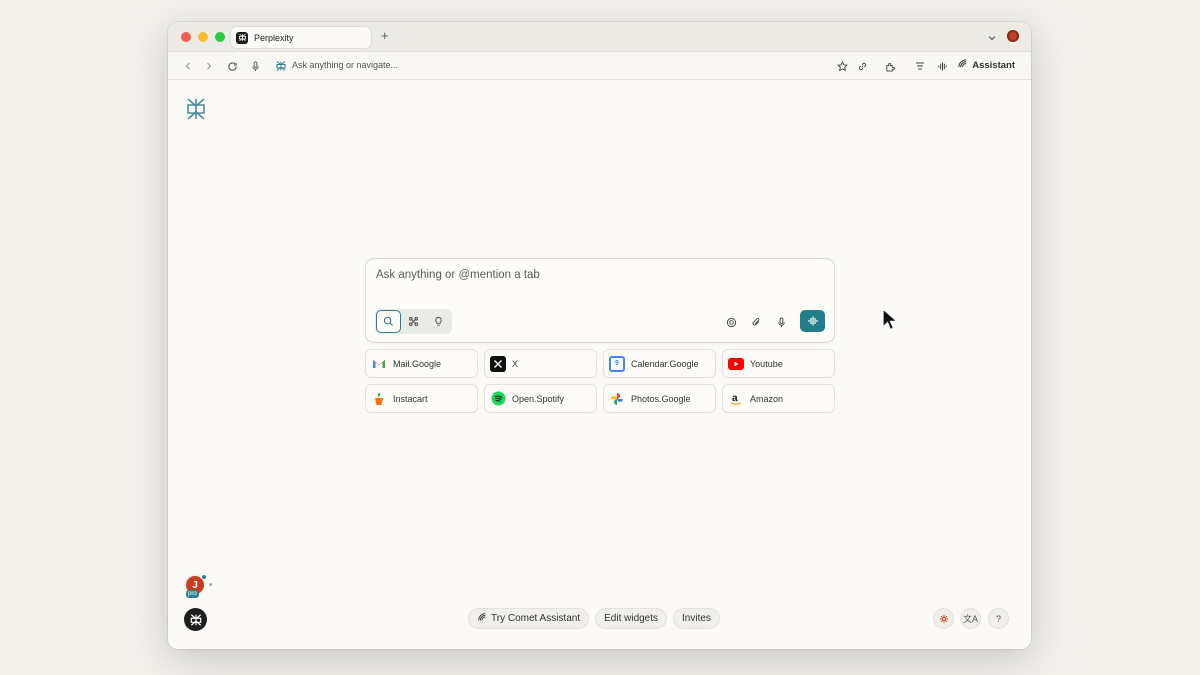 Image resolution: width=1200 pixels, height=675 pixels. Describe the element at coordinates (890, 66) in the screenshot. I see `extensions-icon` at that location.